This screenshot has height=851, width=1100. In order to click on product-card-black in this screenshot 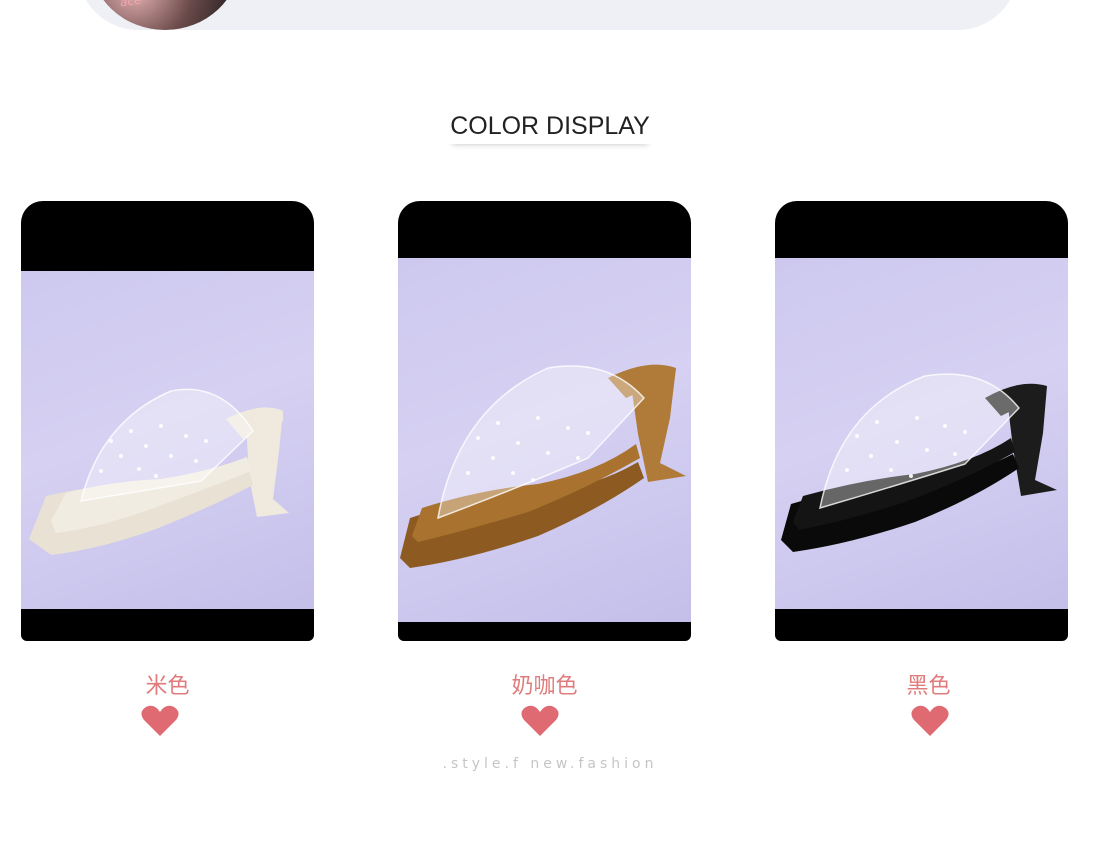, I will do `click(921, 421)`.